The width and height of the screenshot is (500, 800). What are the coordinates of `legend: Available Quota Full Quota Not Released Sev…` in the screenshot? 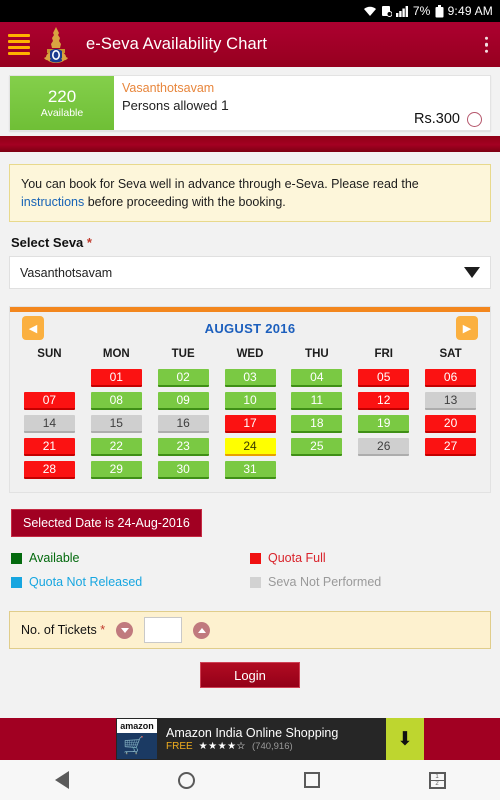 It's located at (250, 570).